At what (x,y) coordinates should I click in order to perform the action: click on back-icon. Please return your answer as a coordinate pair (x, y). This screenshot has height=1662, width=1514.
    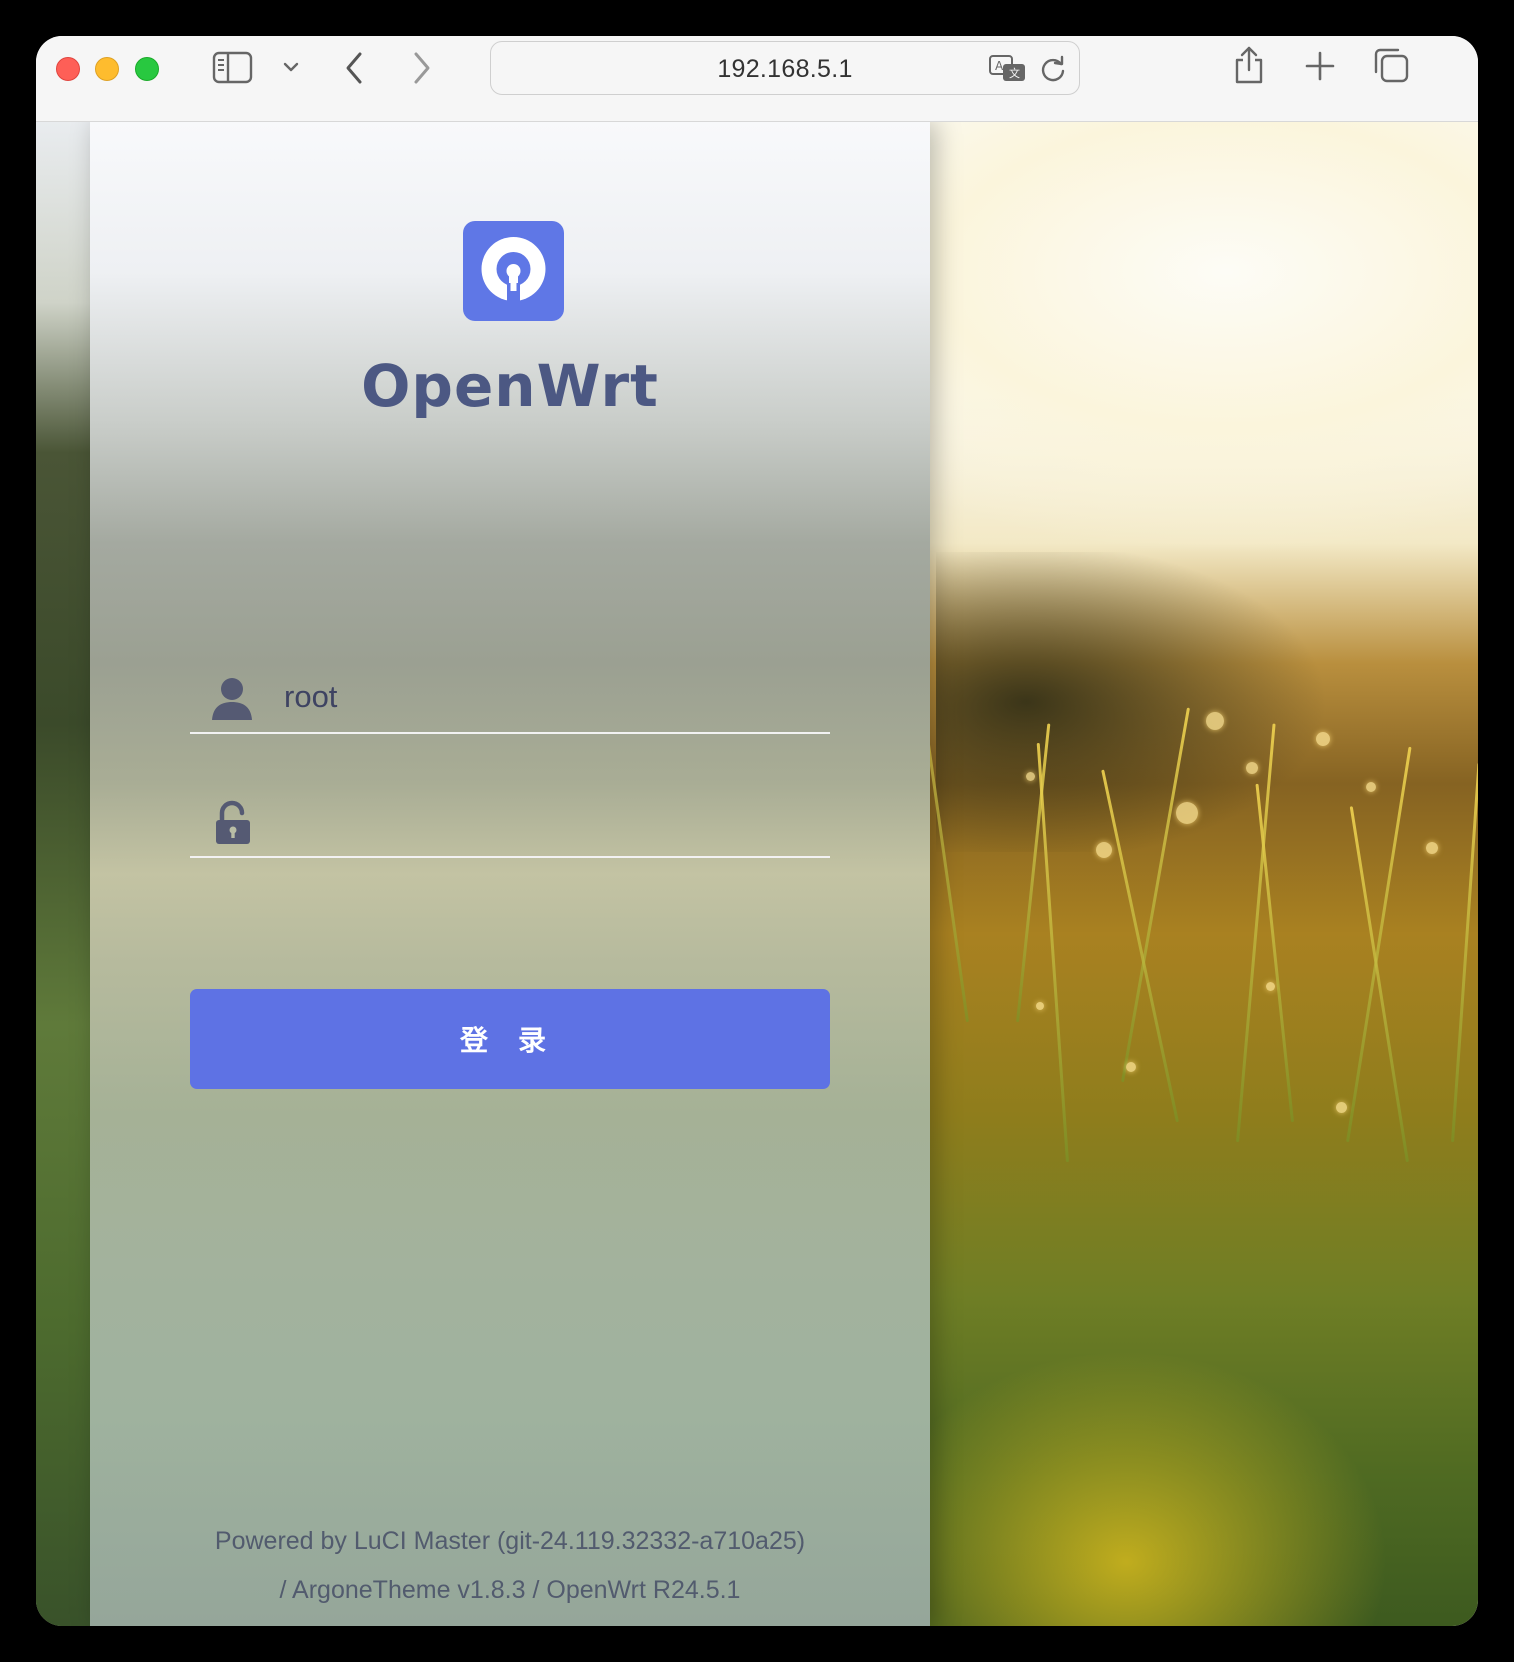
    Looking at the image, I should click on (354, 68).